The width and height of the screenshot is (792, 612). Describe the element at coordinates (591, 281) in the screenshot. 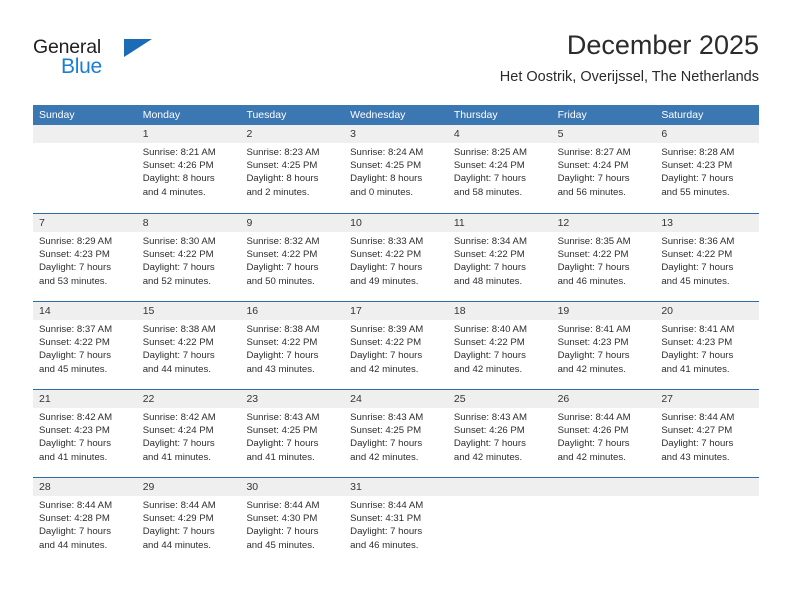

I see `daylight-text-cont: and 46 minutes.` at that location.